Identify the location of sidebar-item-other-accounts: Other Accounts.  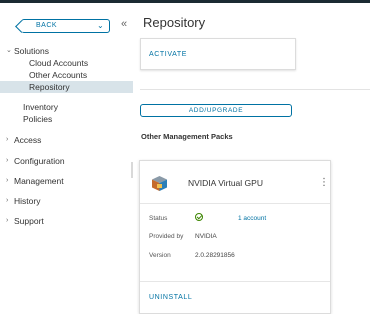
(66, 75).